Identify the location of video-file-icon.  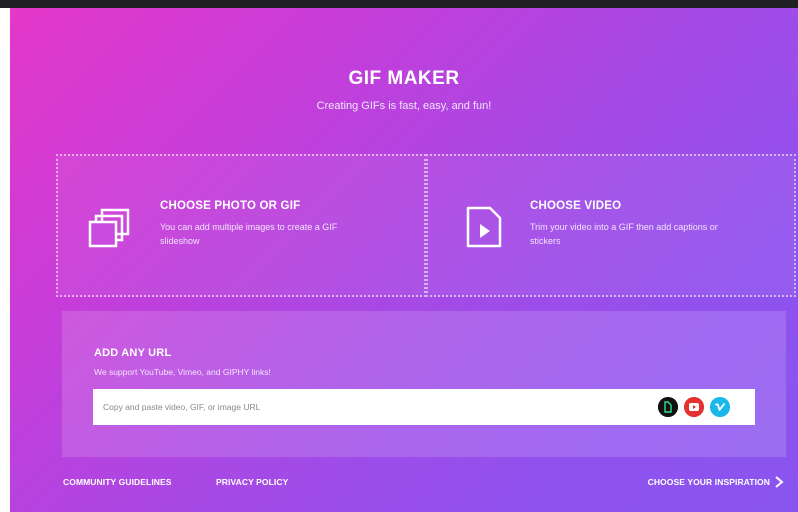
(484, 227).